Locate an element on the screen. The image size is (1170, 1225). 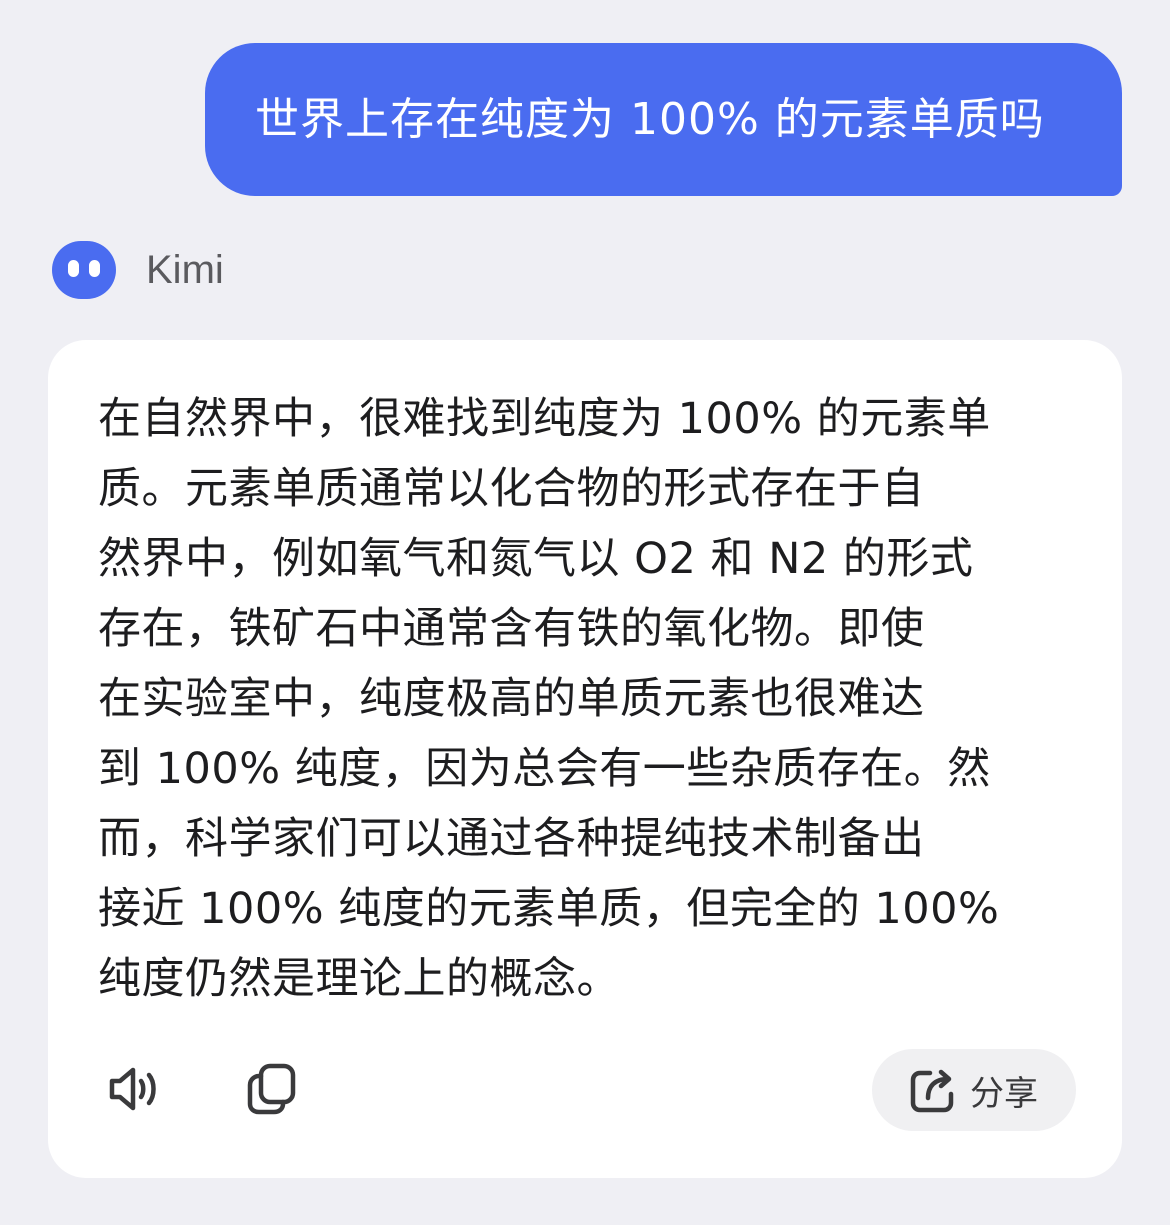
answer-line: 质。元素单质通常以化合物的形式存在于自 is located at coordinates (511, 489).